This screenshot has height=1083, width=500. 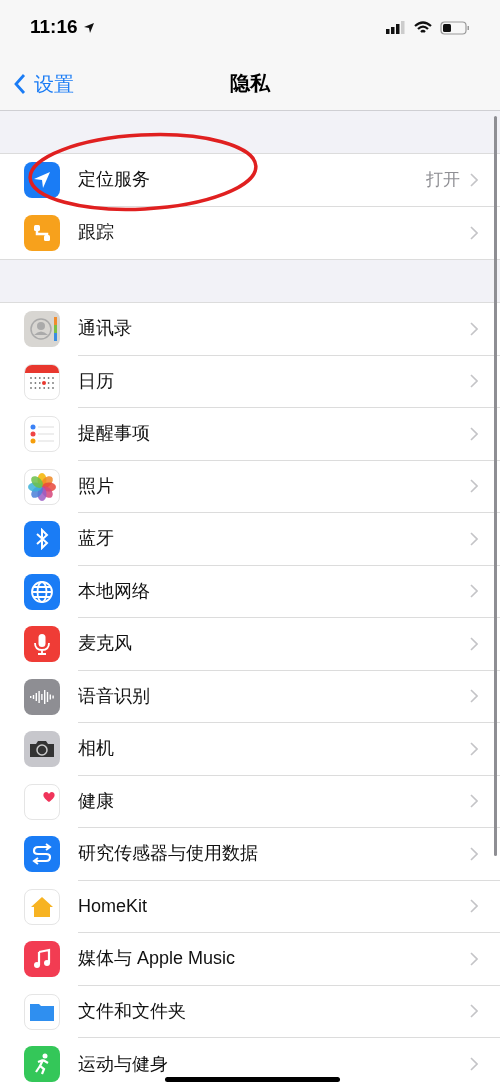 I want to click on status-time: 11:16, so click(x=54, y=27).